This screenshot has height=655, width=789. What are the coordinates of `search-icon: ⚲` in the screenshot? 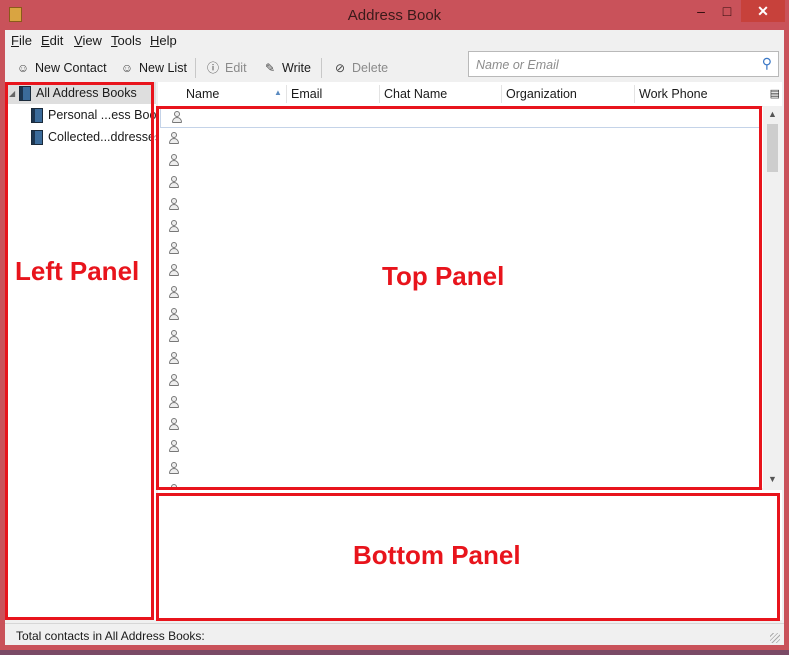 It's located at (767, 63).